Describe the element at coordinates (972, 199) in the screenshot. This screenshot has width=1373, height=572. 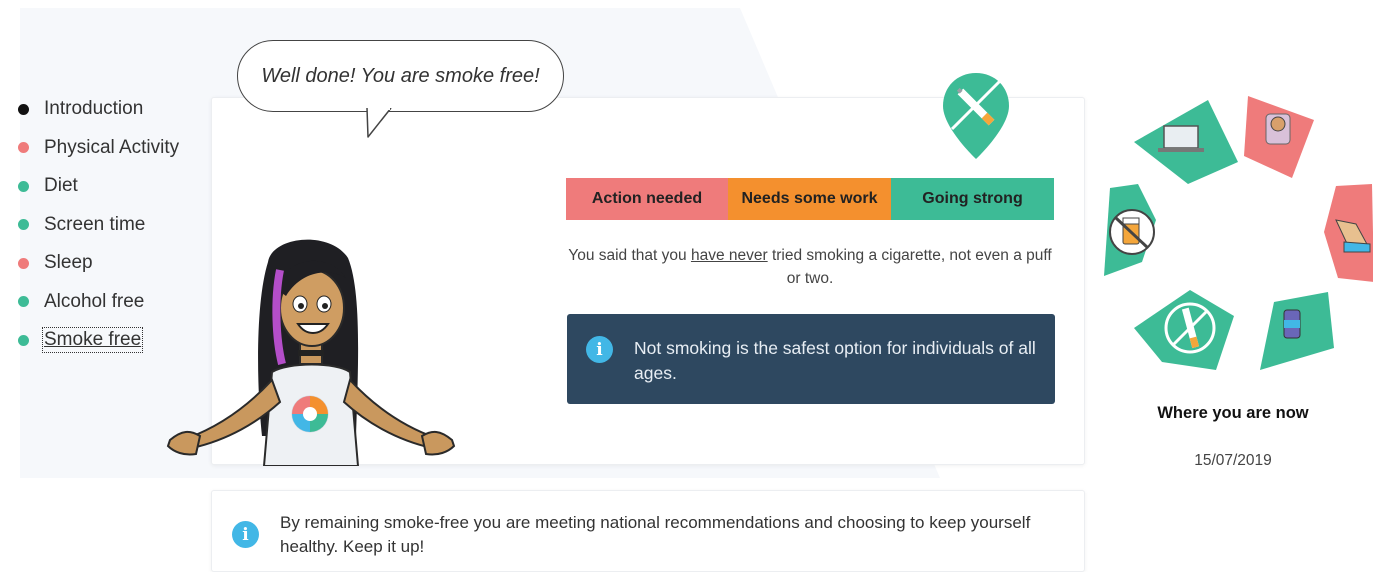
I see `status-going-strong: Going strong` at that location.